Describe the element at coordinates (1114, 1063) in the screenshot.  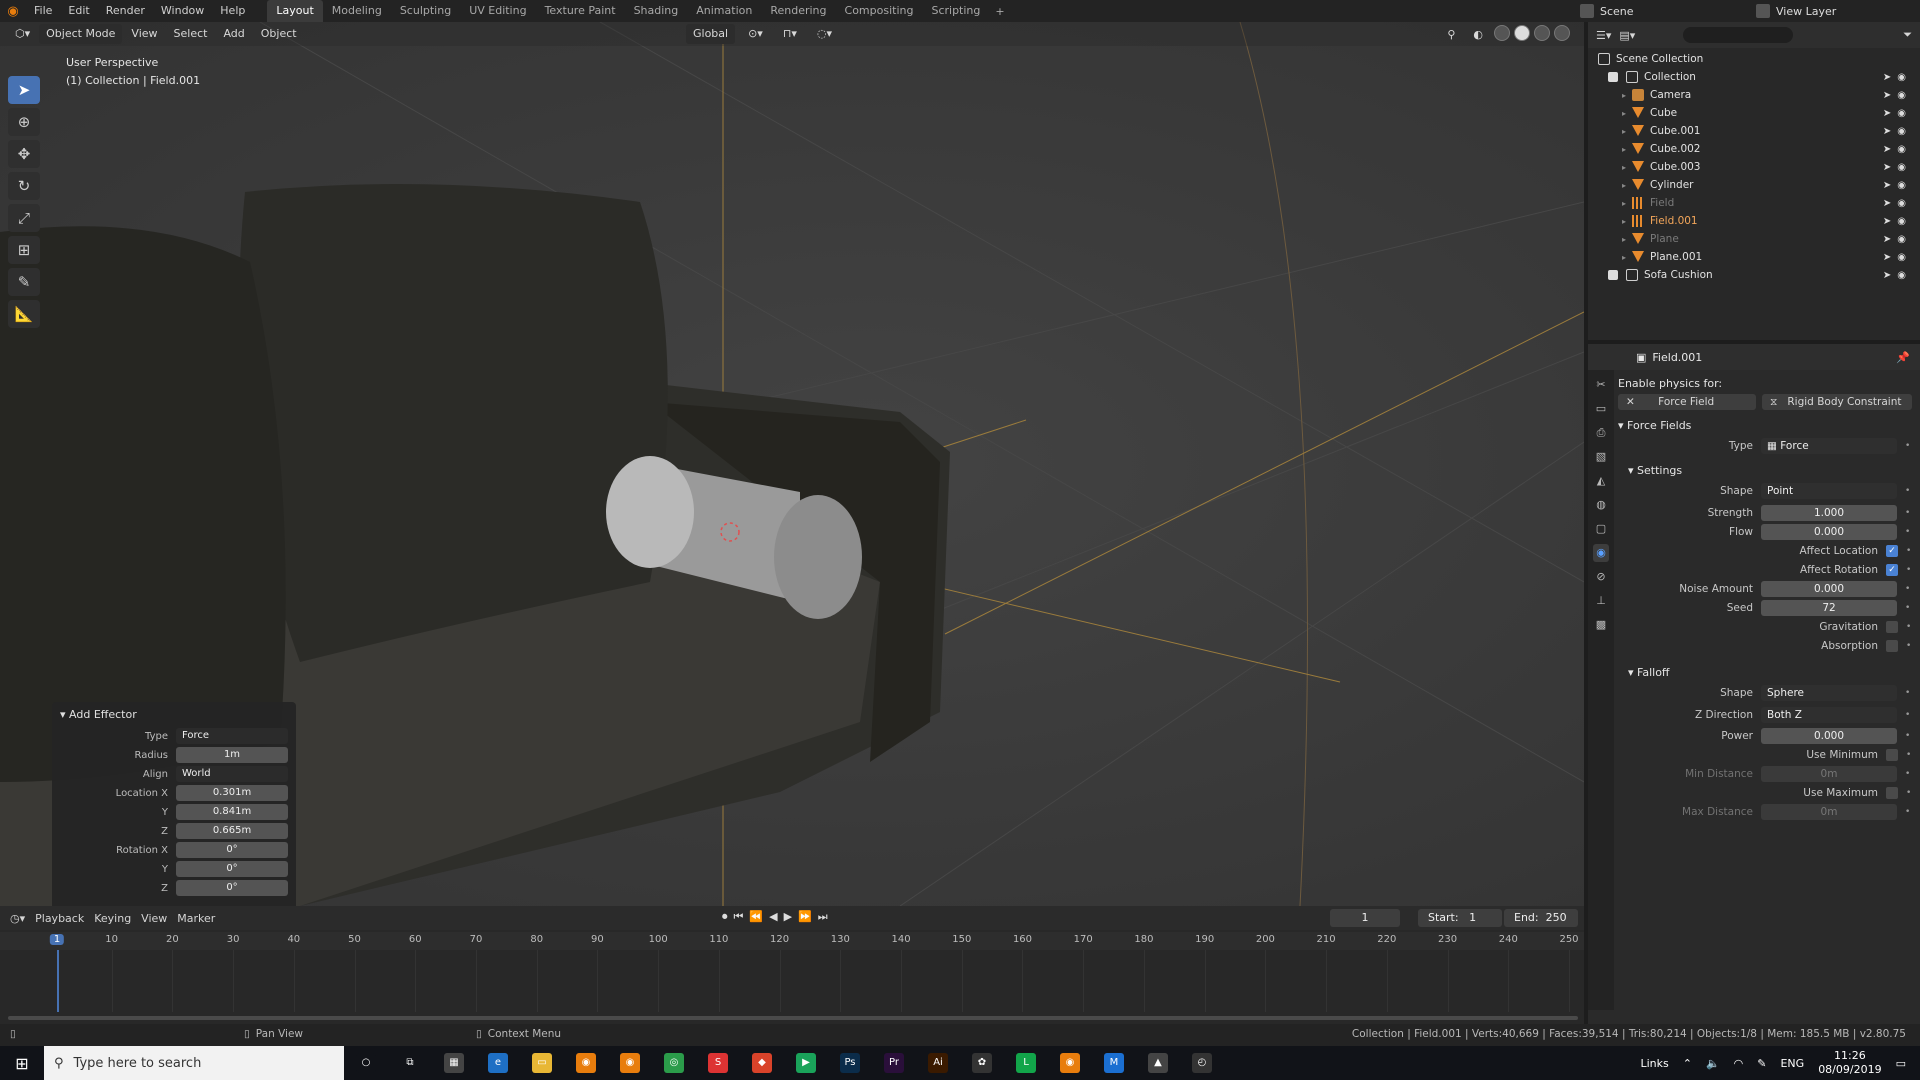
I see `taskbar-app-blue-m-icon: M` at that location.